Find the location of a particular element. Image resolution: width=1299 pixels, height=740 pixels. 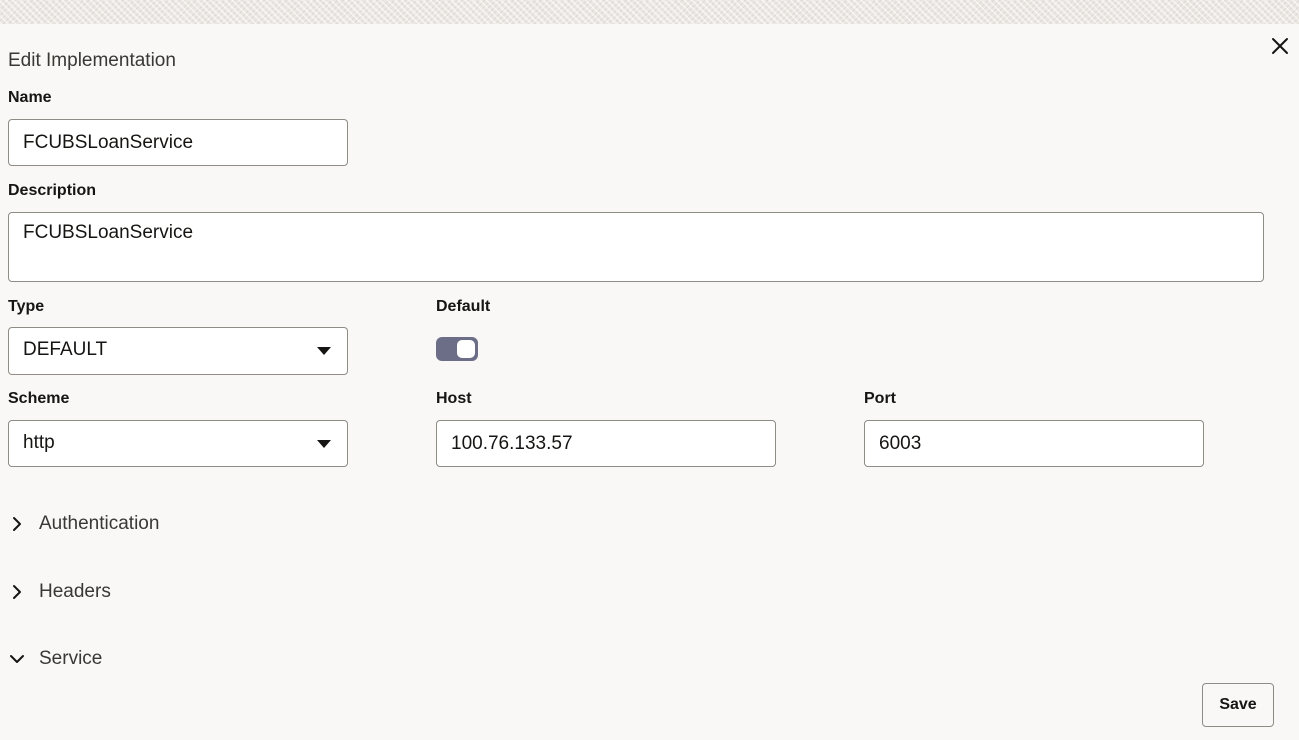

type-select-value: DEFAULT is located at coordinates (65, 349).